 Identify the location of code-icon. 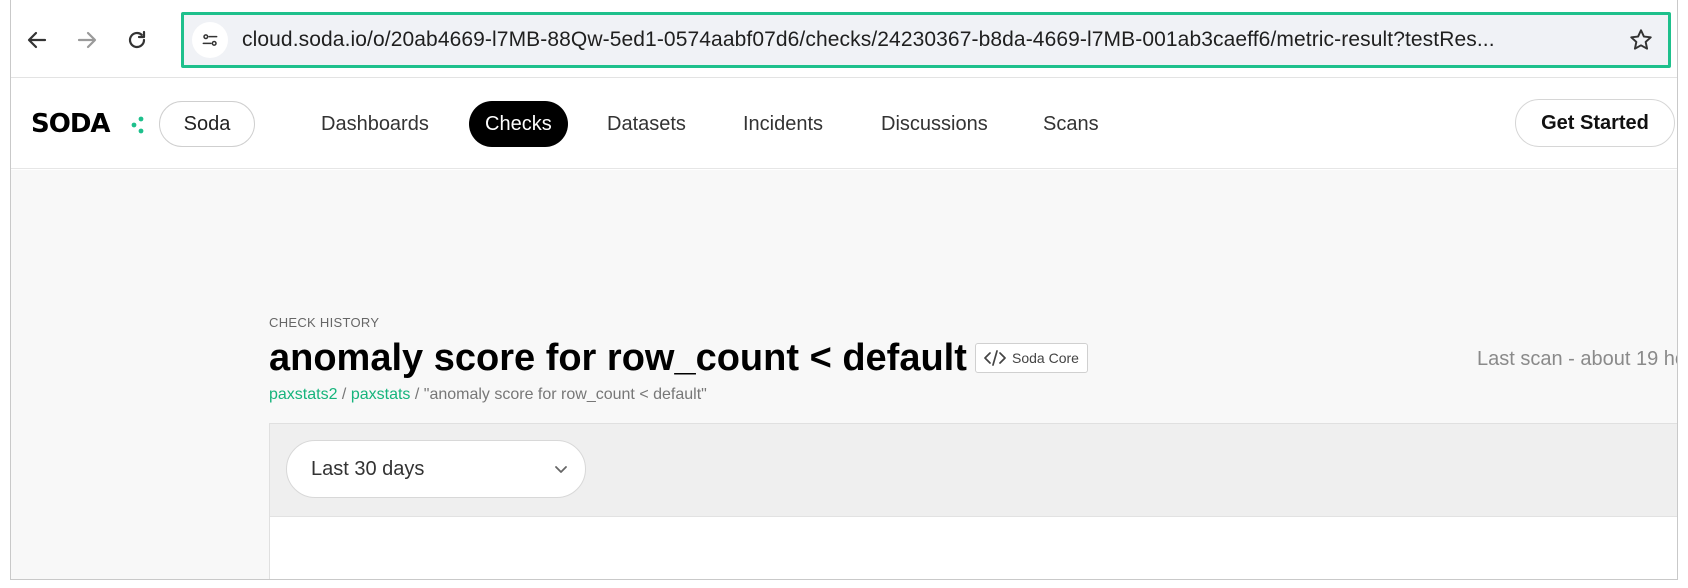
(995, 358).